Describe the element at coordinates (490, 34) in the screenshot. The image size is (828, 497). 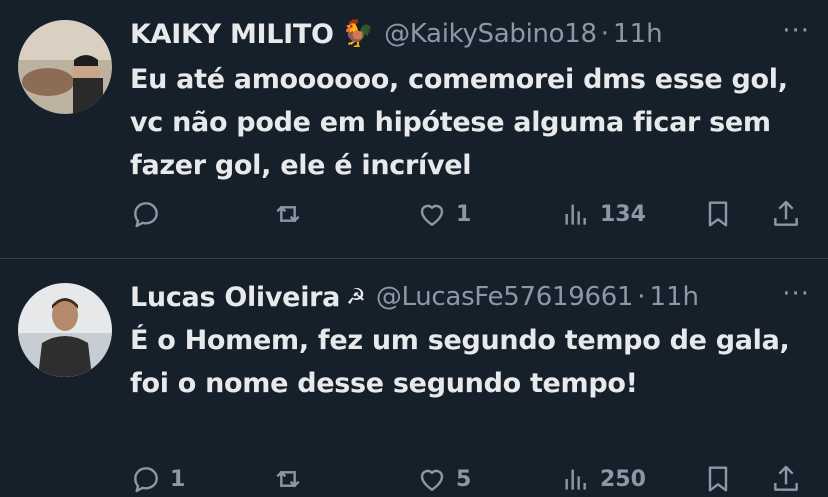
I see `user-handle: @KaikySabino18` at that location.